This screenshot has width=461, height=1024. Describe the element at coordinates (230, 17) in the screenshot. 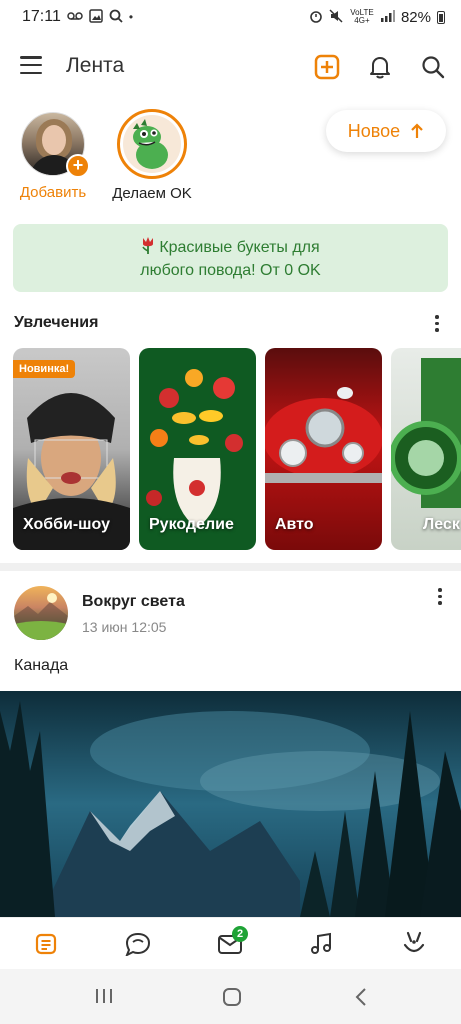

I see `status-bar: 17:11 • VoLTE 4G+ 82%` at that location.